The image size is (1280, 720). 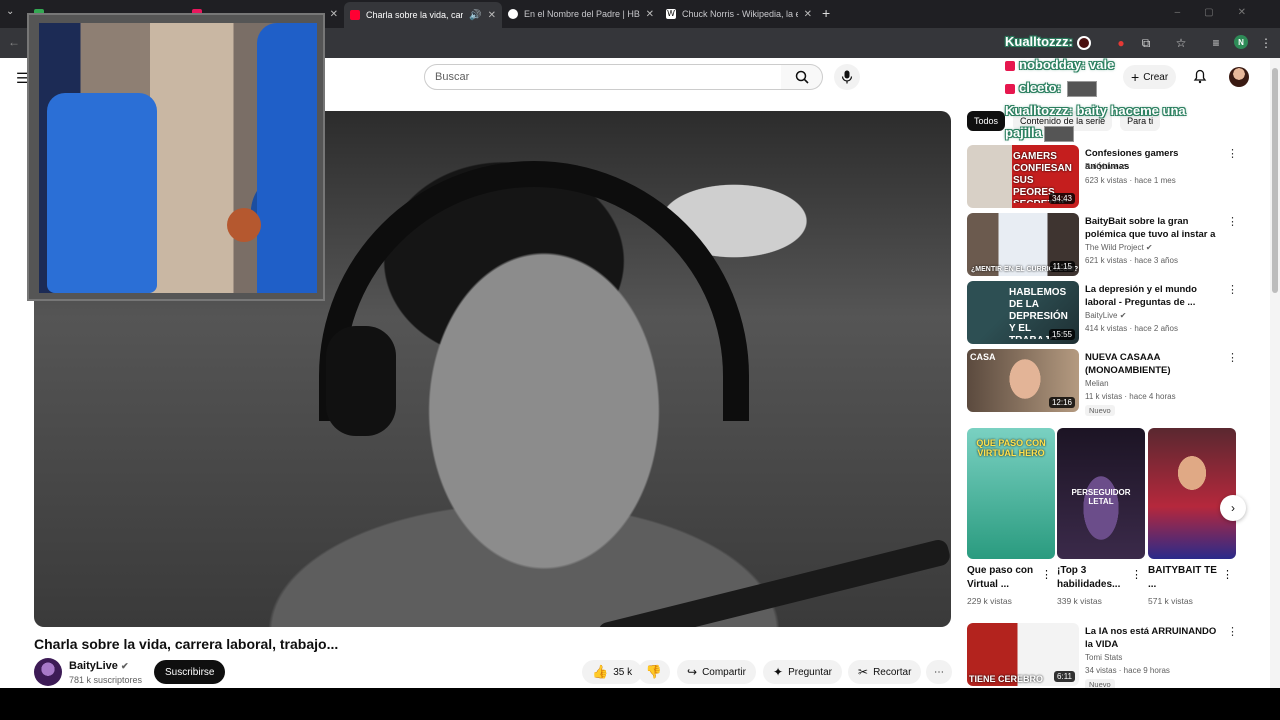 I want to click on browser-profile-avatar: N, so click(x=1241, y=42).